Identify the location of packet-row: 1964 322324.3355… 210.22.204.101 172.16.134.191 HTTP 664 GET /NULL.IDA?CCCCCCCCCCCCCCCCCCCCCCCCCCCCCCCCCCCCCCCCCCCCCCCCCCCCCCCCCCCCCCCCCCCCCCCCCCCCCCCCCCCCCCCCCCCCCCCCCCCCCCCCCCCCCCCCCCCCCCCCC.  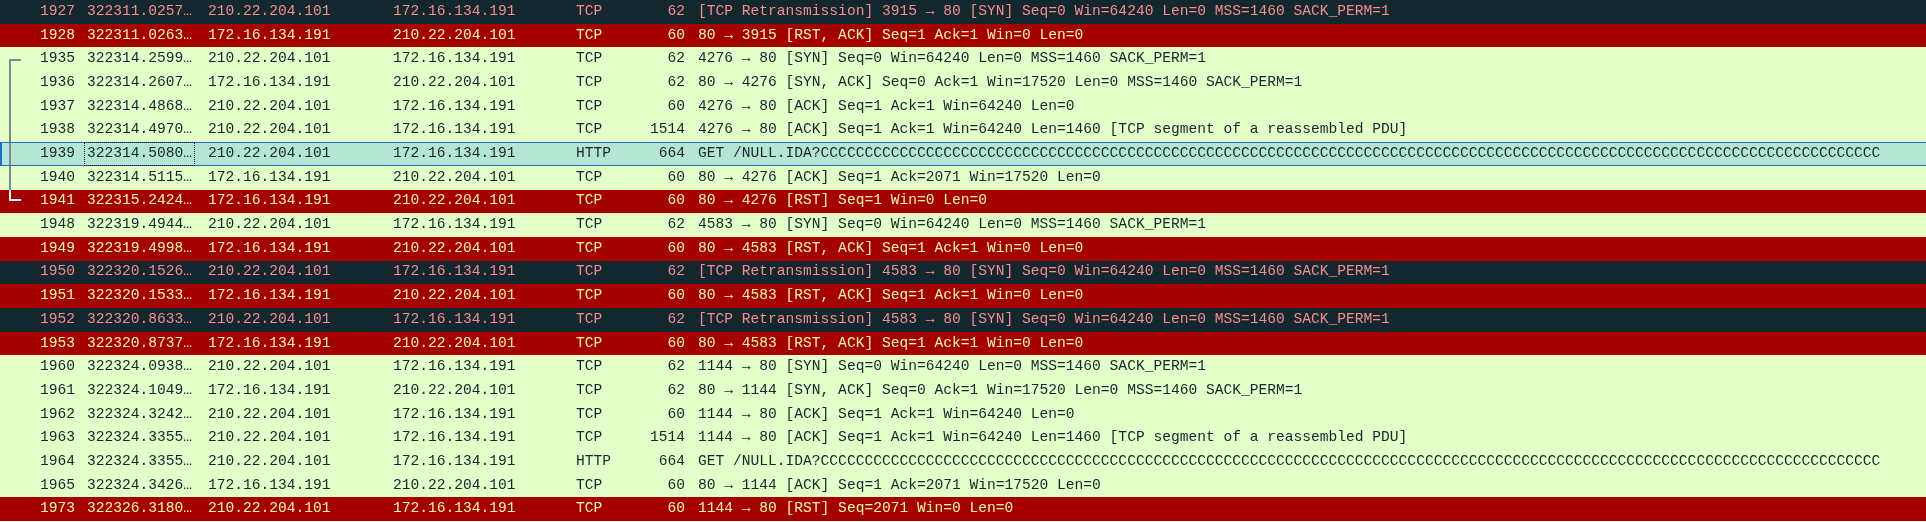
(963, 462).